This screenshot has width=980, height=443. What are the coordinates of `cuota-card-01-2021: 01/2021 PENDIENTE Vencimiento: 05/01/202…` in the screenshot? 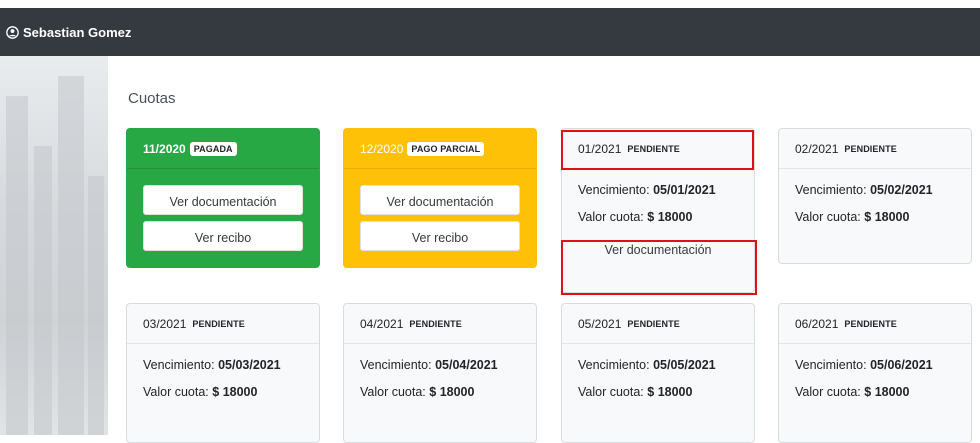 It's located at (658, 210).